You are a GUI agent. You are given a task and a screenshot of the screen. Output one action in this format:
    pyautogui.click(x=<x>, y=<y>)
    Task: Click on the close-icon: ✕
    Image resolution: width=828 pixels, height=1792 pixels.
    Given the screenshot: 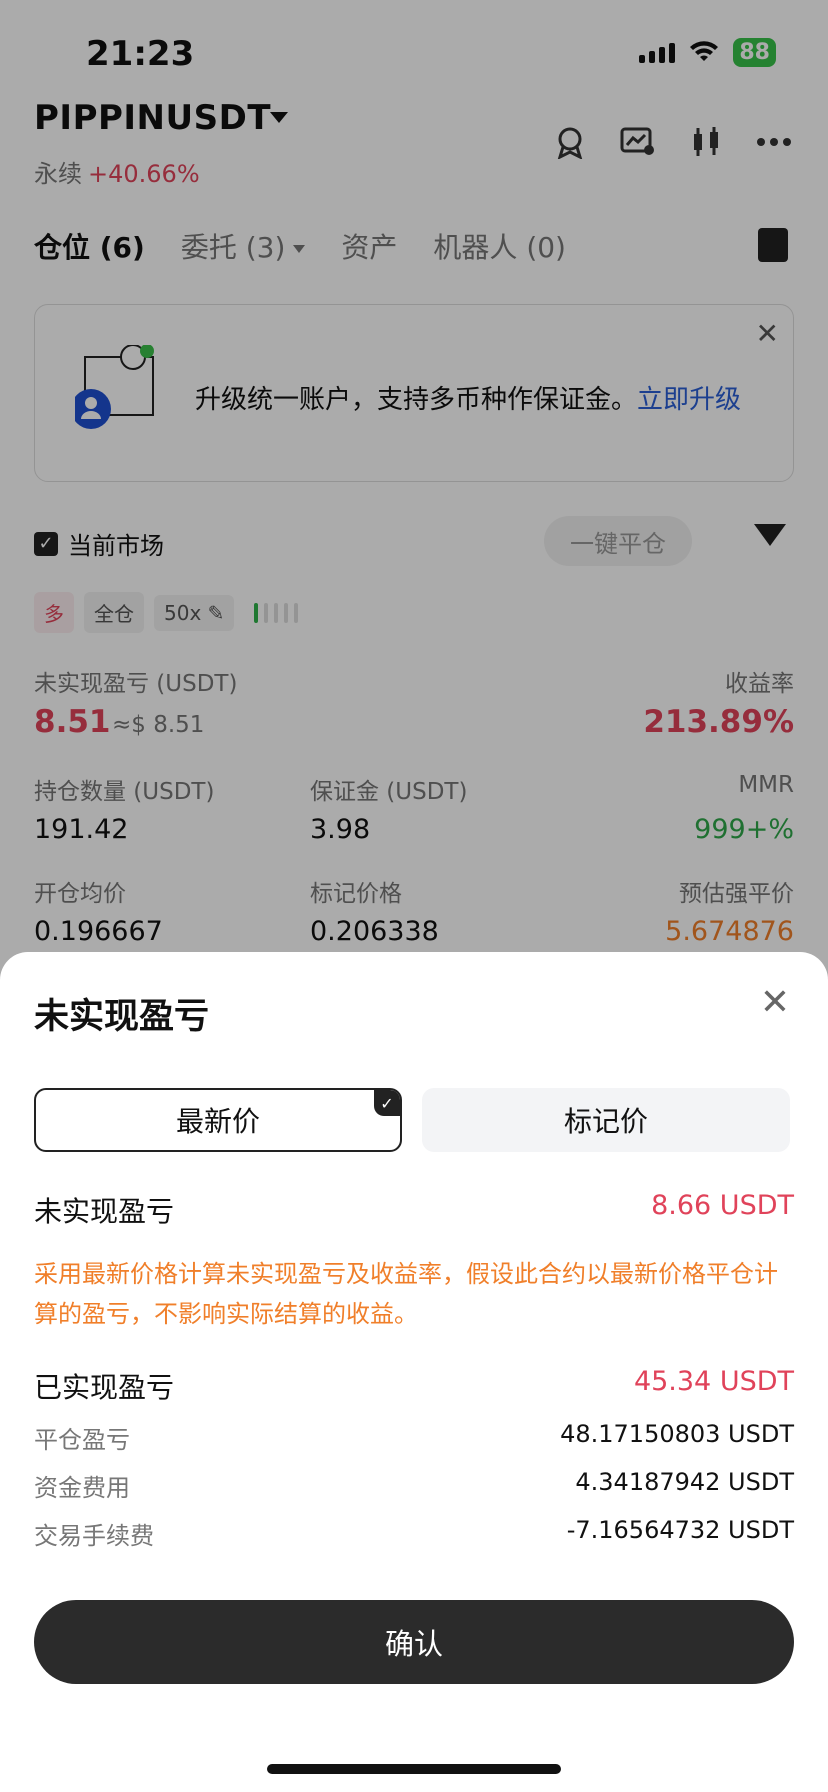 What is the action you would take?
    pyautogui.click(x=775, y=1002)
    